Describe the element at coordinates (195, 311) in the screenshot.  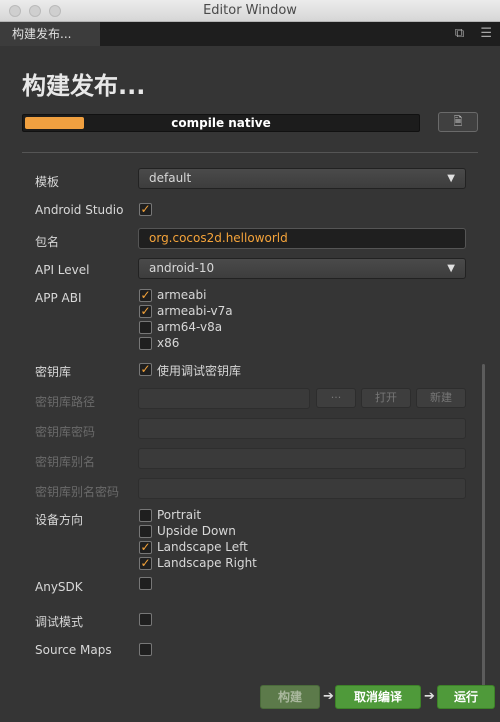
I see `abi-armeabi-v7a-label: armeabi-v7a` at that location.